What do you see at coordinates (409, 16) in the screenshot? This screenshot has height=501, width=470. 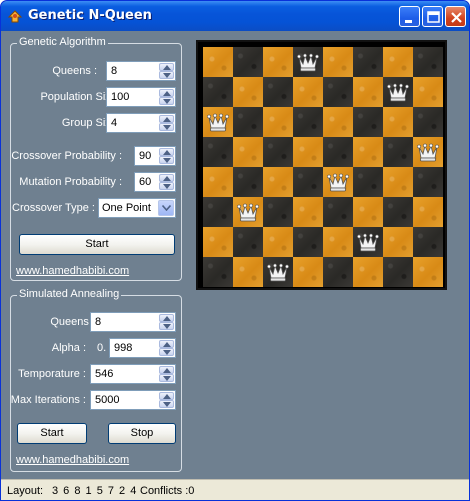 I see `minimize-button` at bounding box center [409, 16].